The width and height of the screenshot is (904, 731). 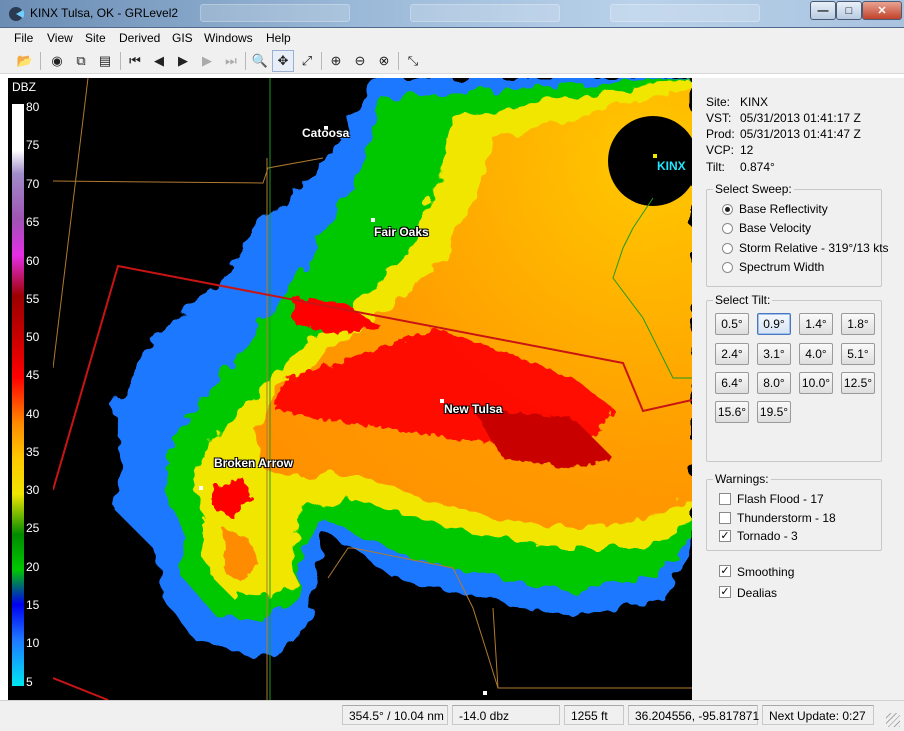 I want to click on warnings-group-title: Warnings:, so click(x=742, y=479).